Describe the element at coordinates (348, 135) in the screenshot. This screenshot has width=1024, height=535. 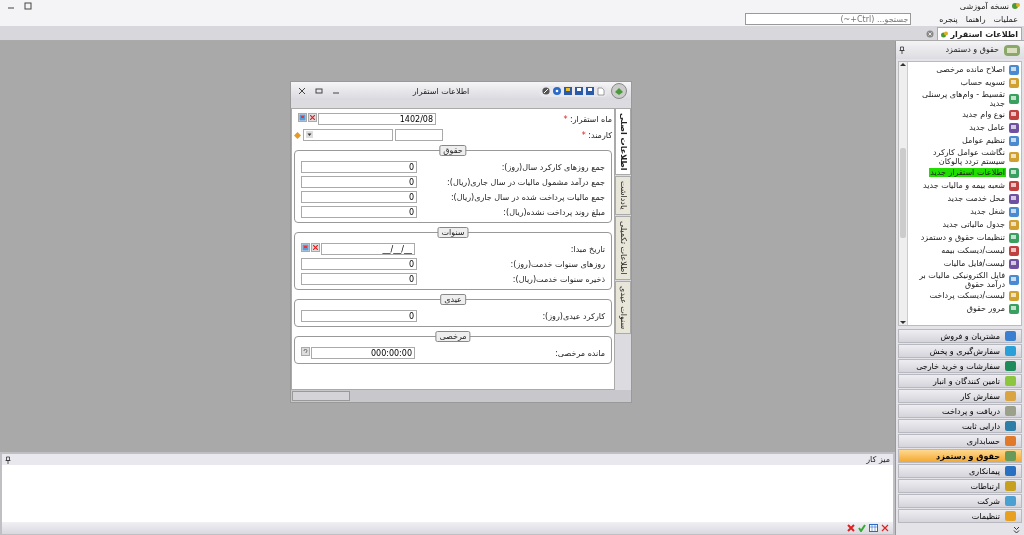
I see `employee-dropdown` at that location.